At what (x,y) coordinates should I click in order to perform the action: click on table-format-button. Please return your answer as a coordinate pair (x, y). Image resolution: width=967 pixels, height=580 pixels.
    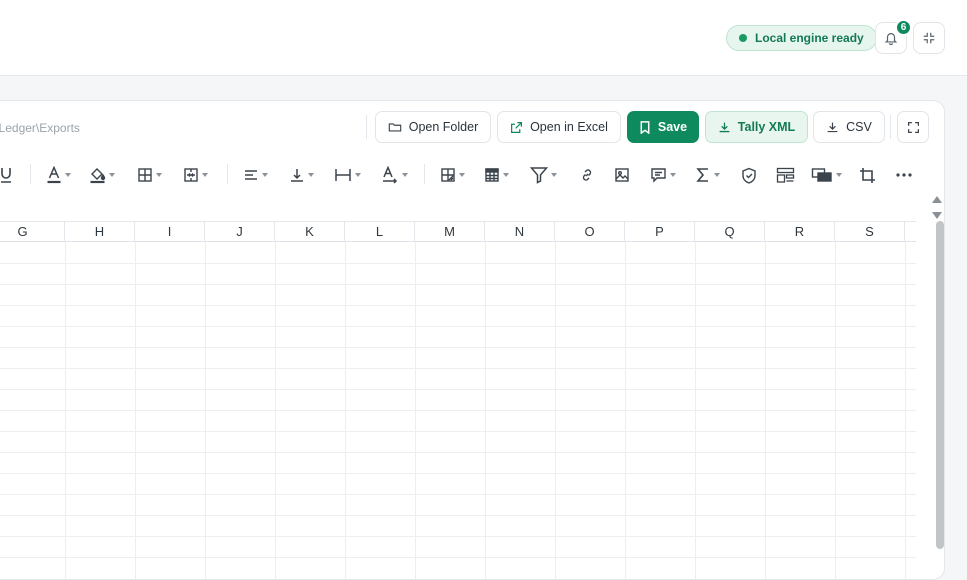
    Looking at the image, I should click on (496, 175).